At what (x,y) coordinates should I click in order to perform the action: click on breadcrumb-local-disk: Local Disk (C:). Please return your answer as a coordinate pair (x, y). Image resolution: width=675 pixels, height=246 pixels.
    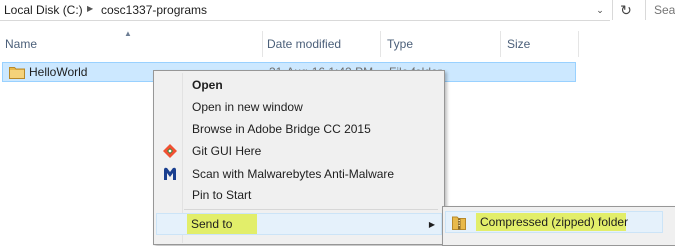
    Looking at the image, I should click on (43, 10).